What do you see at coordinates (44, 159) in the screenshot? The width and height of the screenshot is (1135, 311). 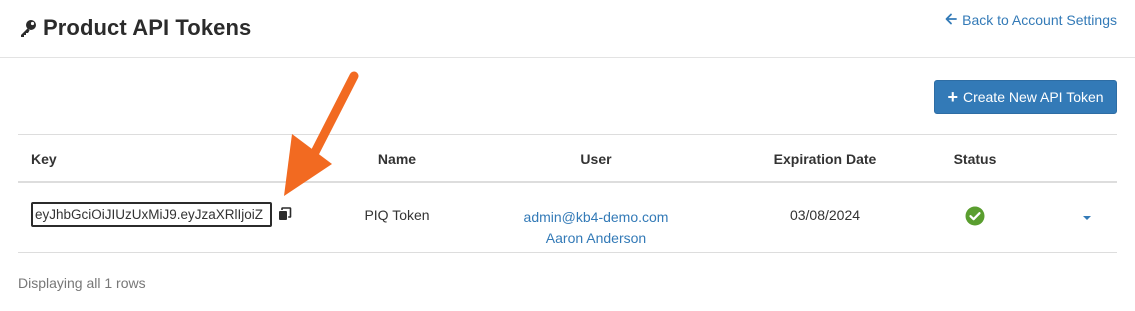 I see `column-header-key: Key` at bounding box center [44, 159].